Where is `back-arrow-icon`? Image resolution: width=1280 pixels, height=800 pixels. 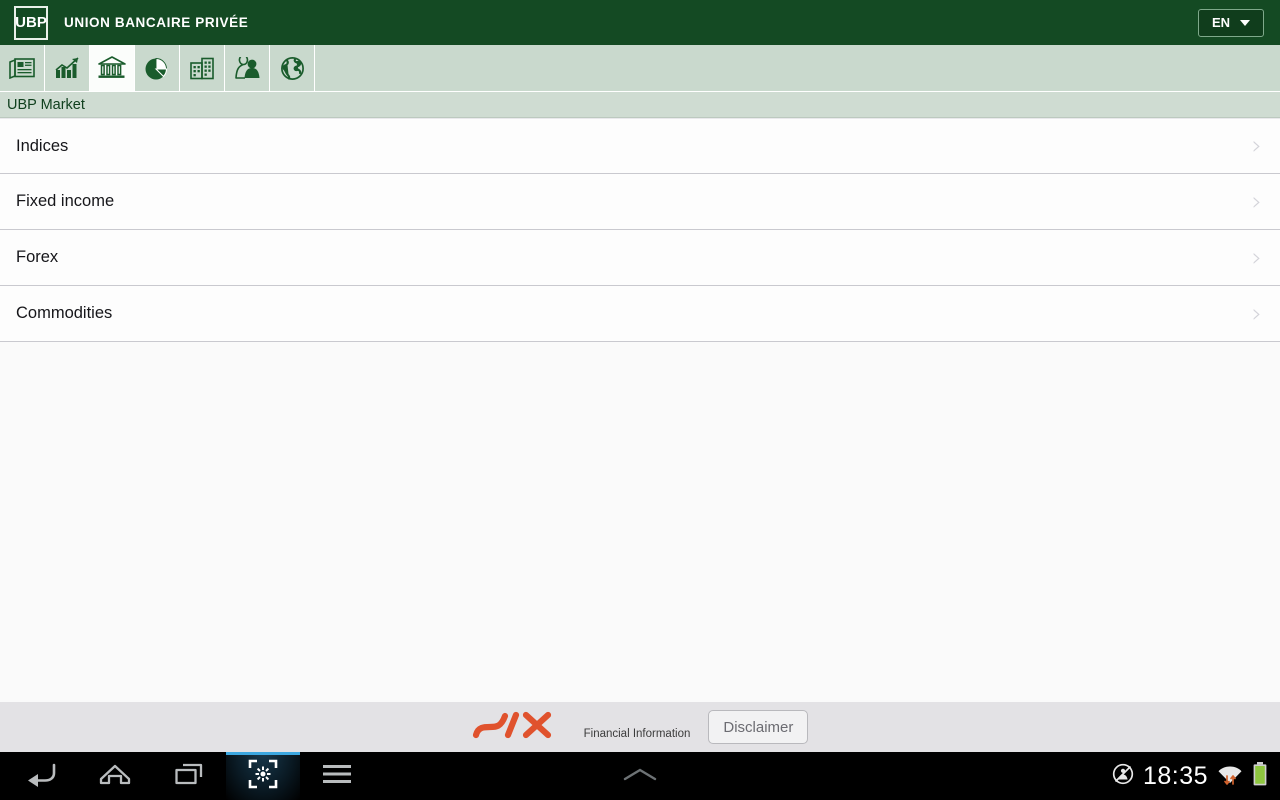 back-arrow-icon is located at coordinates (41, 776).